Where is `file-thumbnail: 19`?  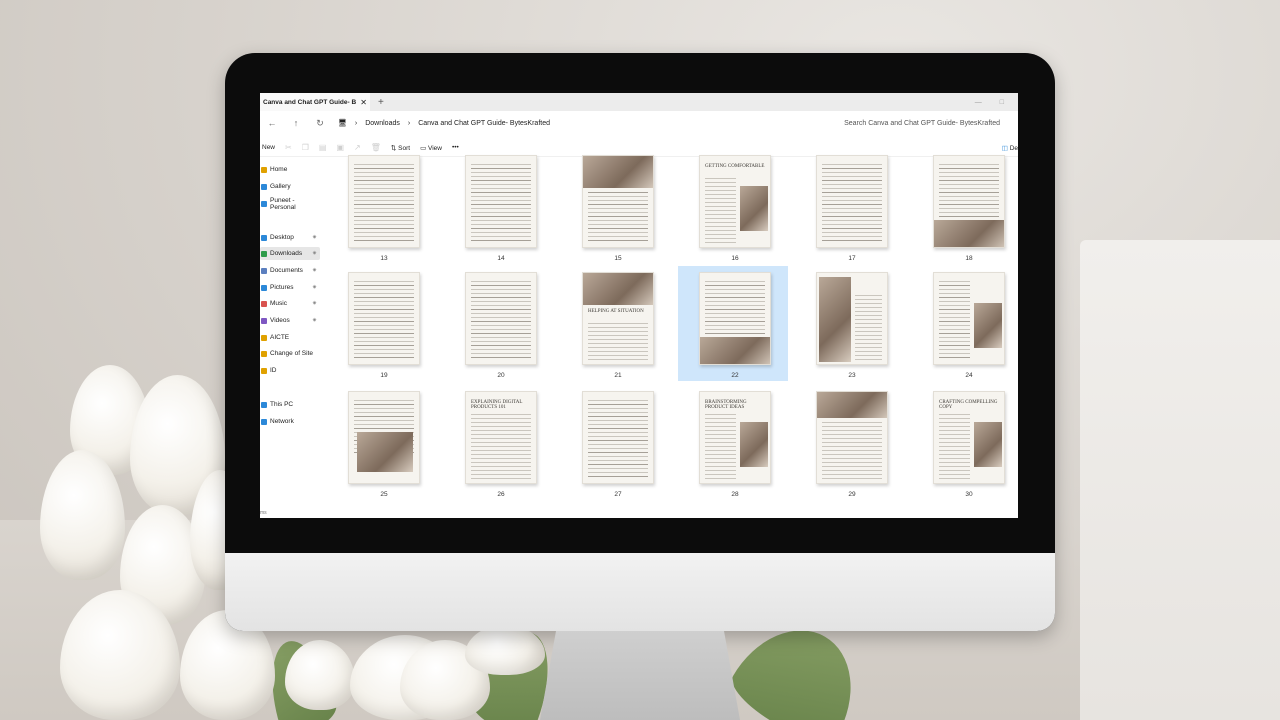 file-thumbnail: 19 is located at coordinates (382, 323).